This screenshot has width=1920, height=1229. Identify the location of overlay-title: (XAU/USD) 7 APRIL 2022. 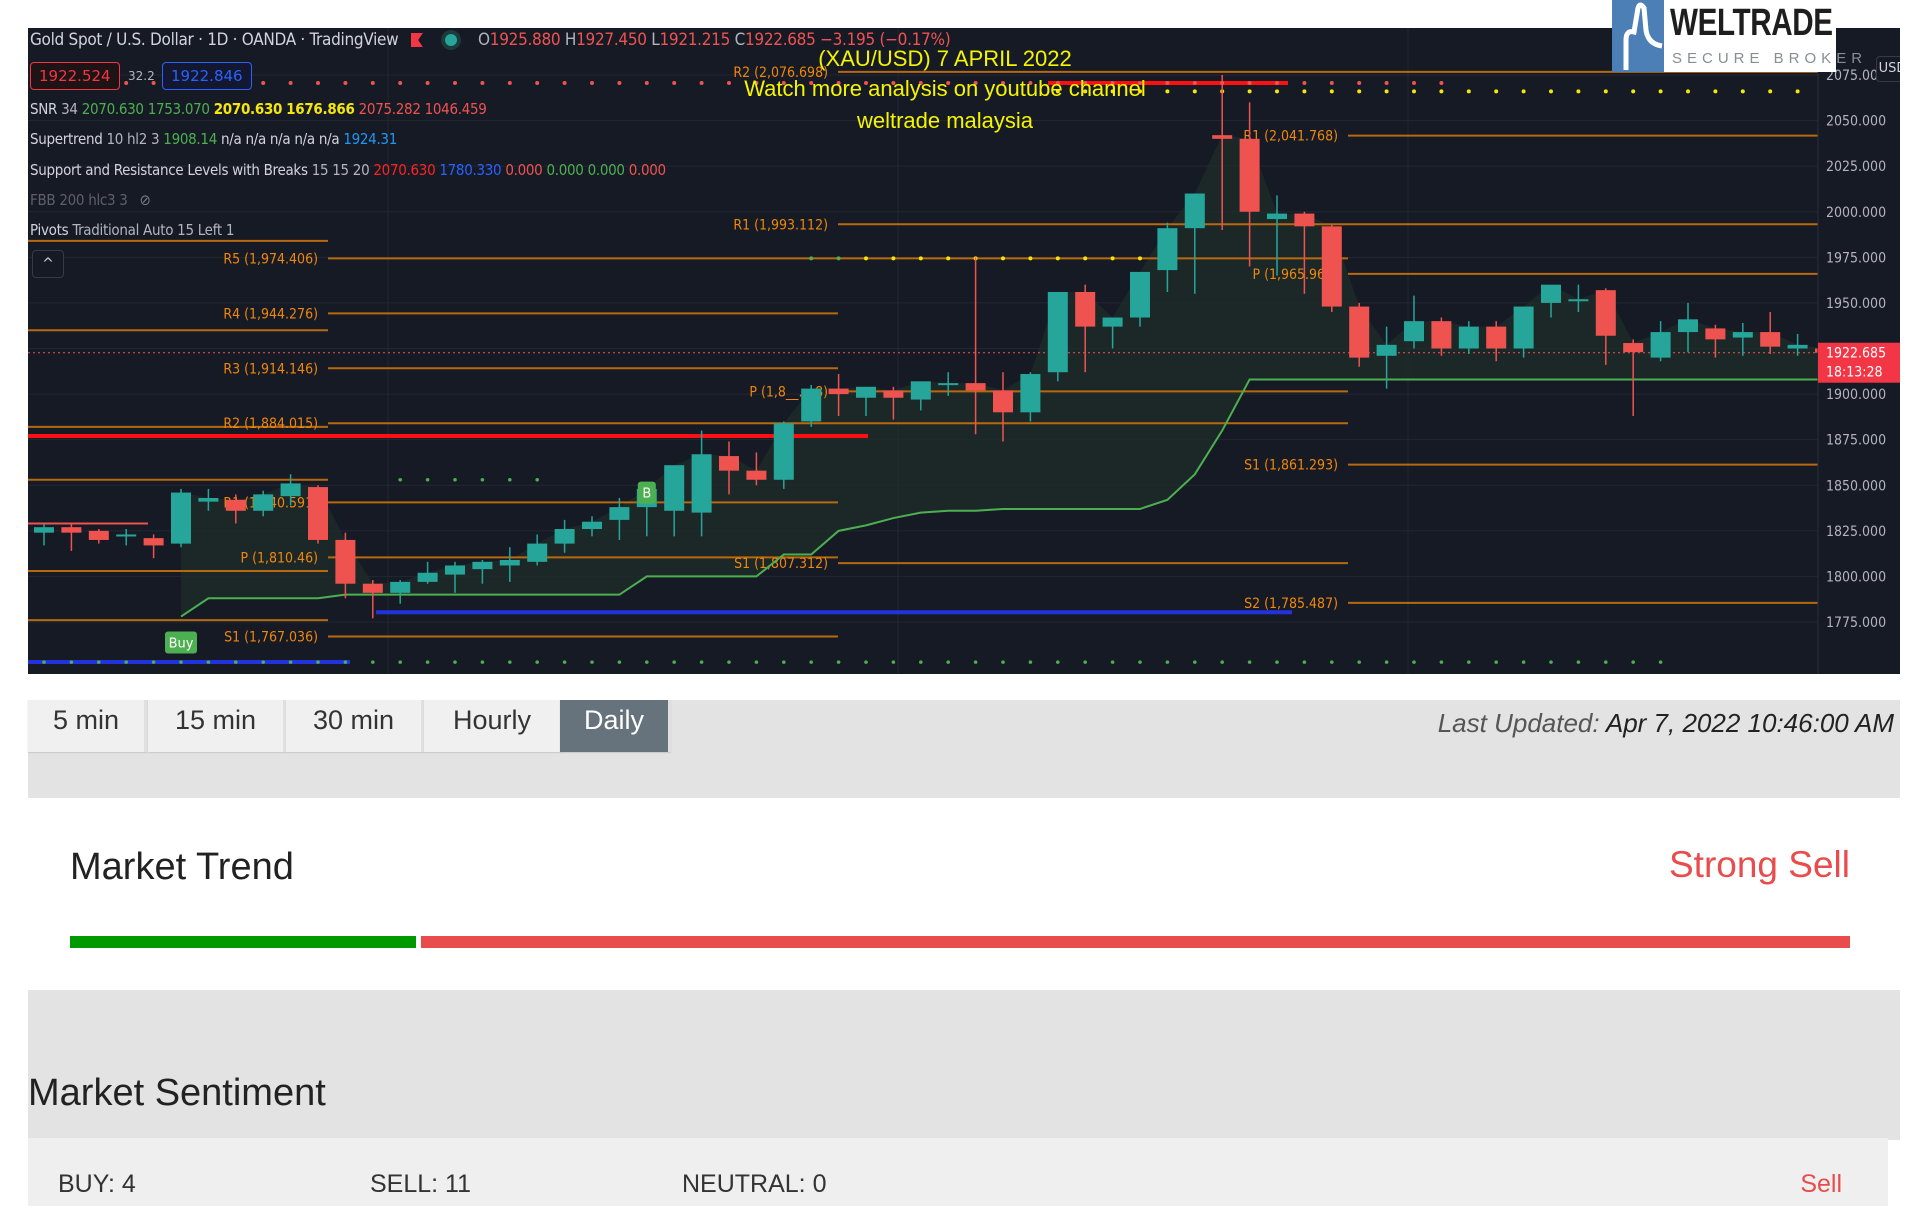
(945, 58).